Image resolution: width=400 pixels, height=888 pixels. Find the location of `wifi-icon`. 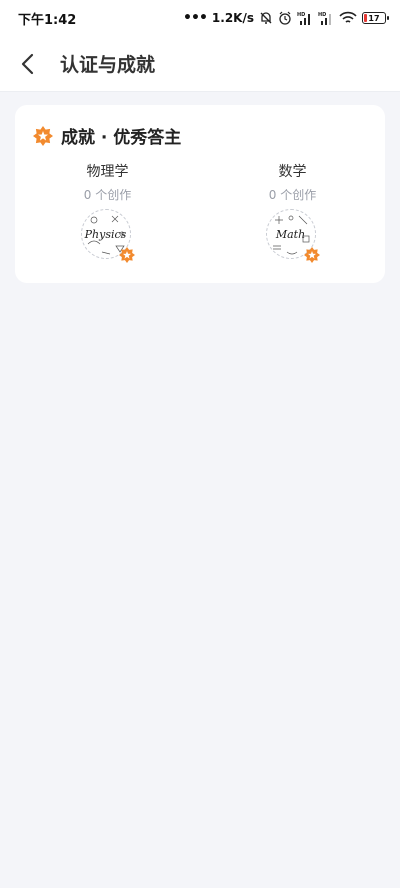

wifi-icon is located at coordinates (348, 18).